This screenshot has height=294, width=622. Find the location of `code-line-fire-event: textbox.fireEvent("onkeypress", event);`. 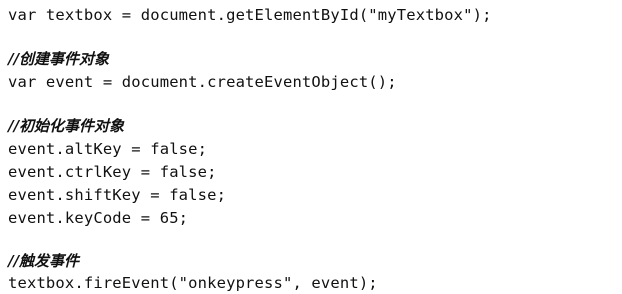

code-line-fire-event: textbox.fireEvent("onkeypress", event); is located at coordinates (193, 283).